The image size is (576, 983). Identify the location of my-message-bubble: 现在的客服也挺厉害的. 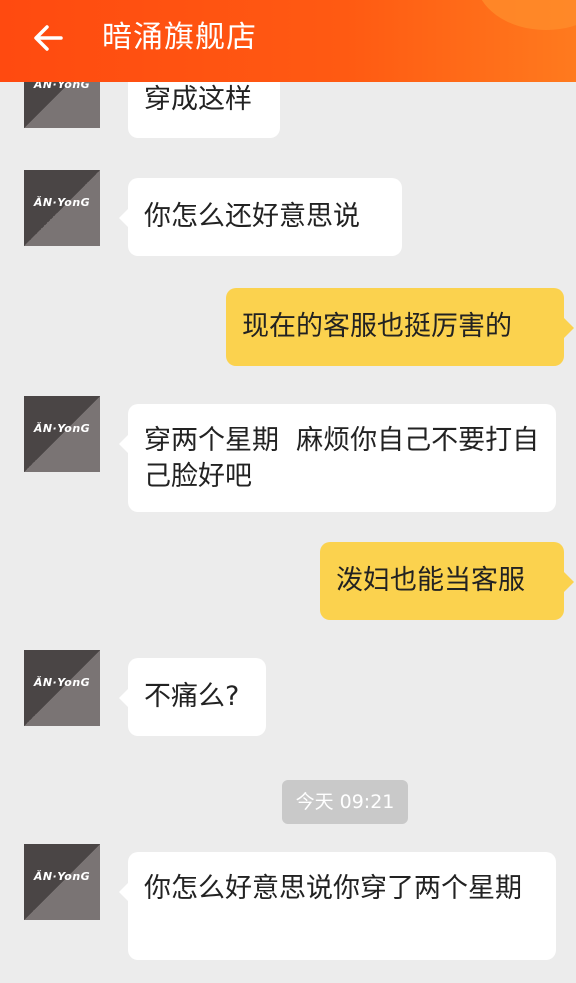
(400, 327).